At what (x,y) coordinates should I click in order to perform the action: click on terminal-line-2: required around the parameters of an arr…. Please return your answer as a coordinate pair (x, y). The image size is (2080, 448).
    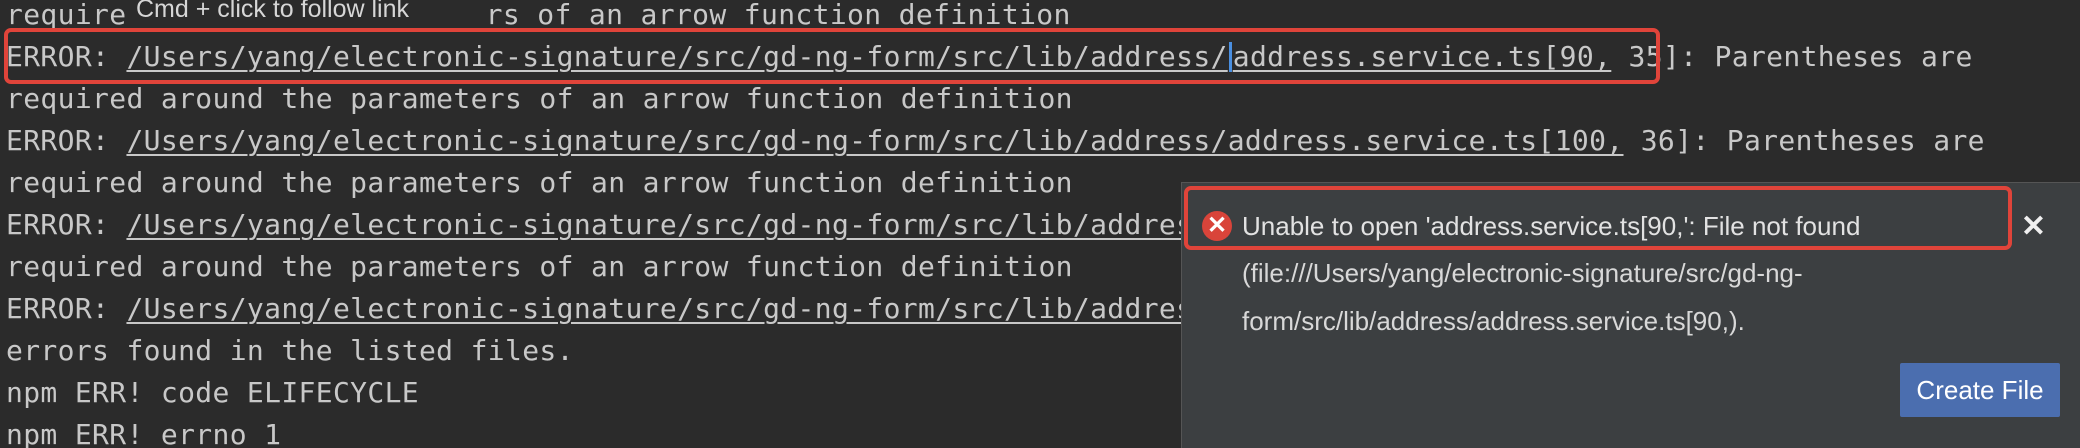
    Looking at the image, I should click on (539, 98).